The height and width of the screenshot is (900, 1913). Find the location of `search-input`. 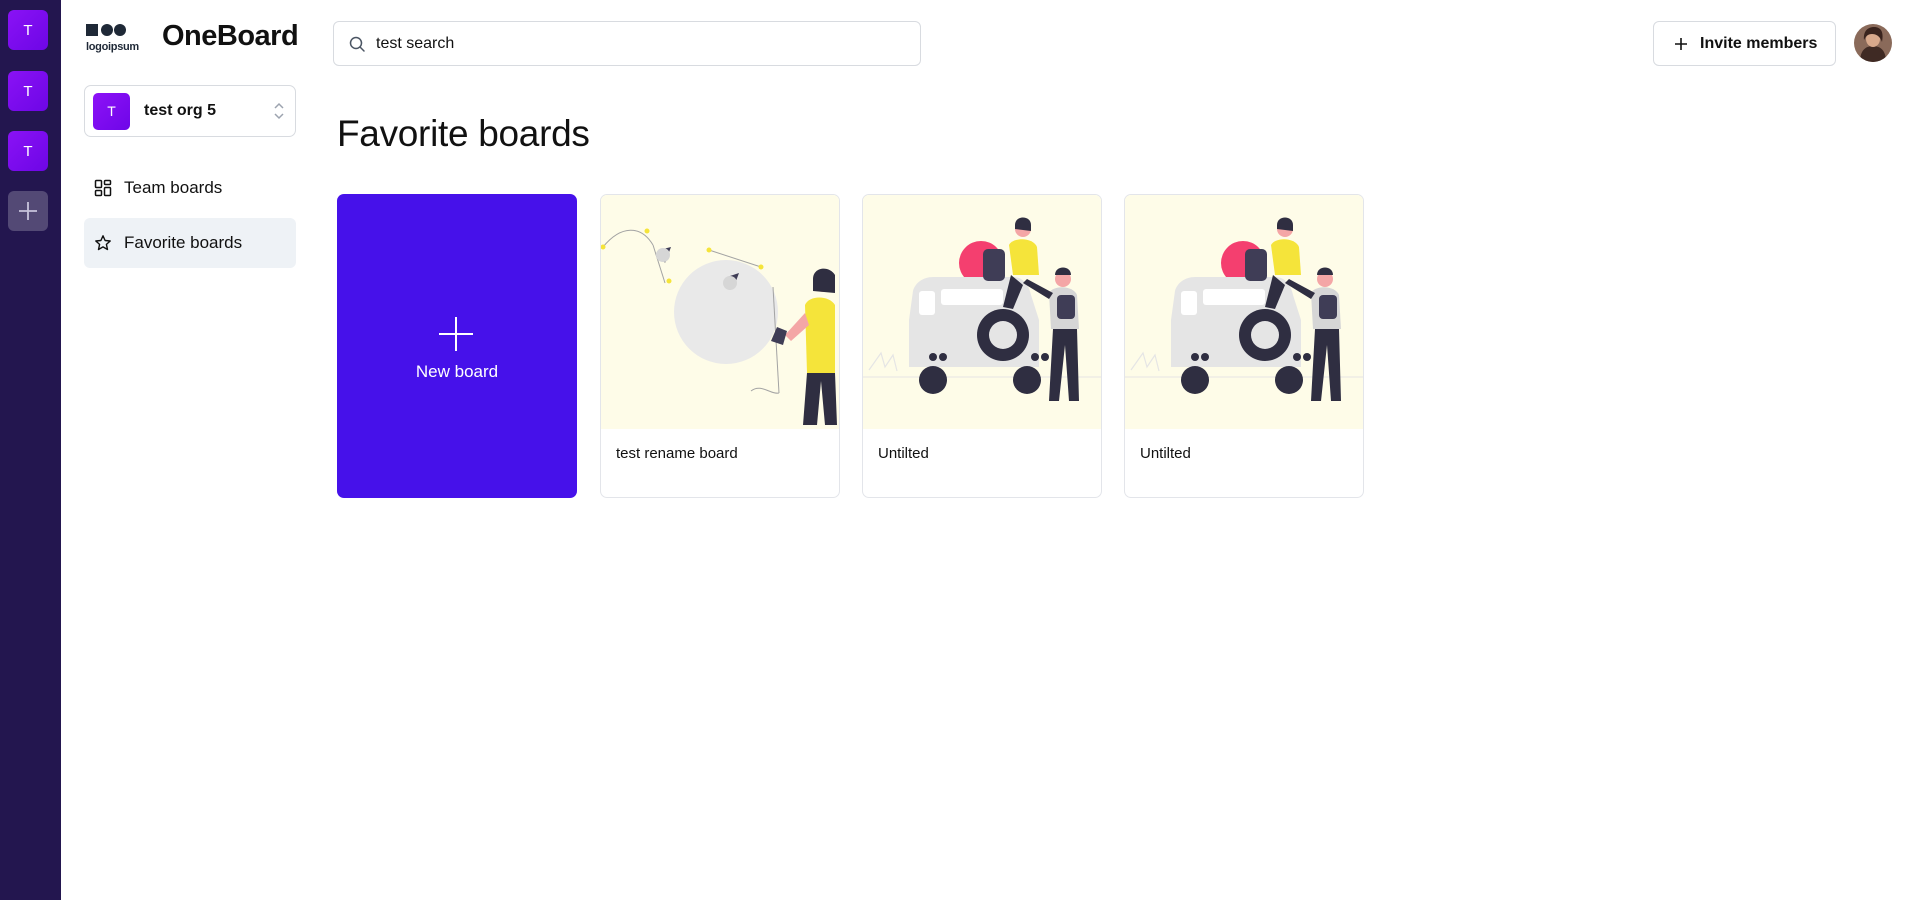

search-input is located at coordinates (636, 43).